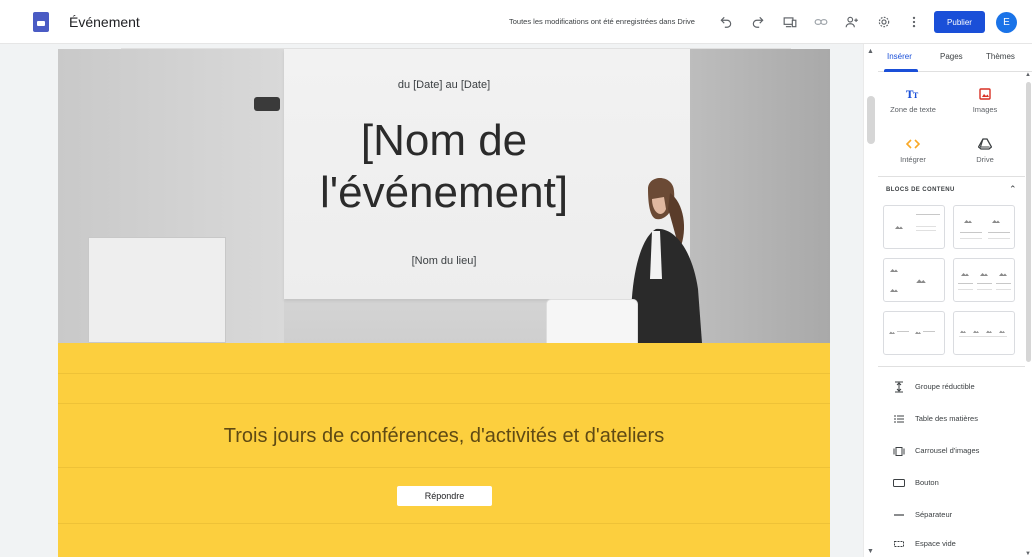 This screenshot has height=557, width=1032. I want to click on active-tab-indicator, so click(901, 70).